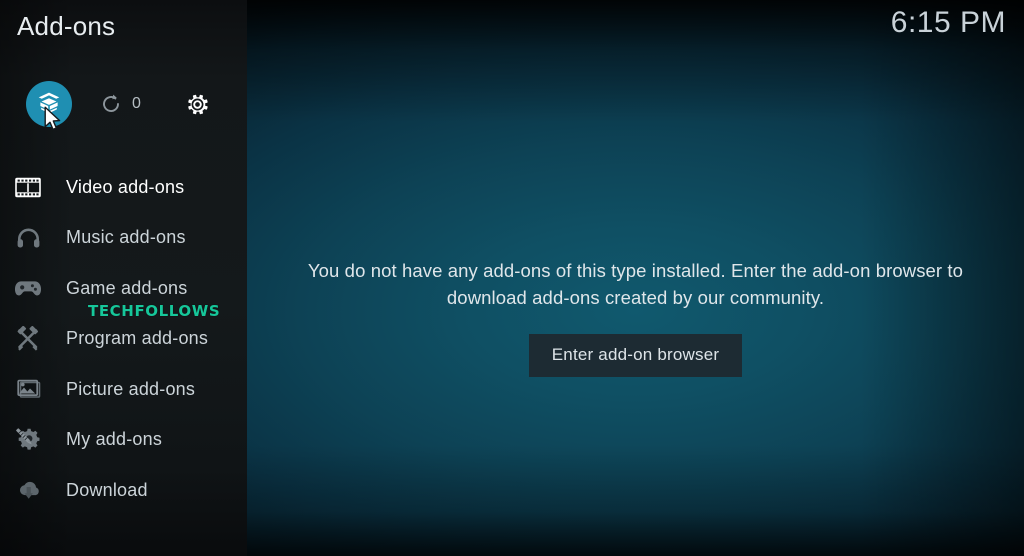 The image size is (1024, 556). Describe the element at coordinates (948, 22) in the screenshot. I see `clock: 6:15 PM` at that location.